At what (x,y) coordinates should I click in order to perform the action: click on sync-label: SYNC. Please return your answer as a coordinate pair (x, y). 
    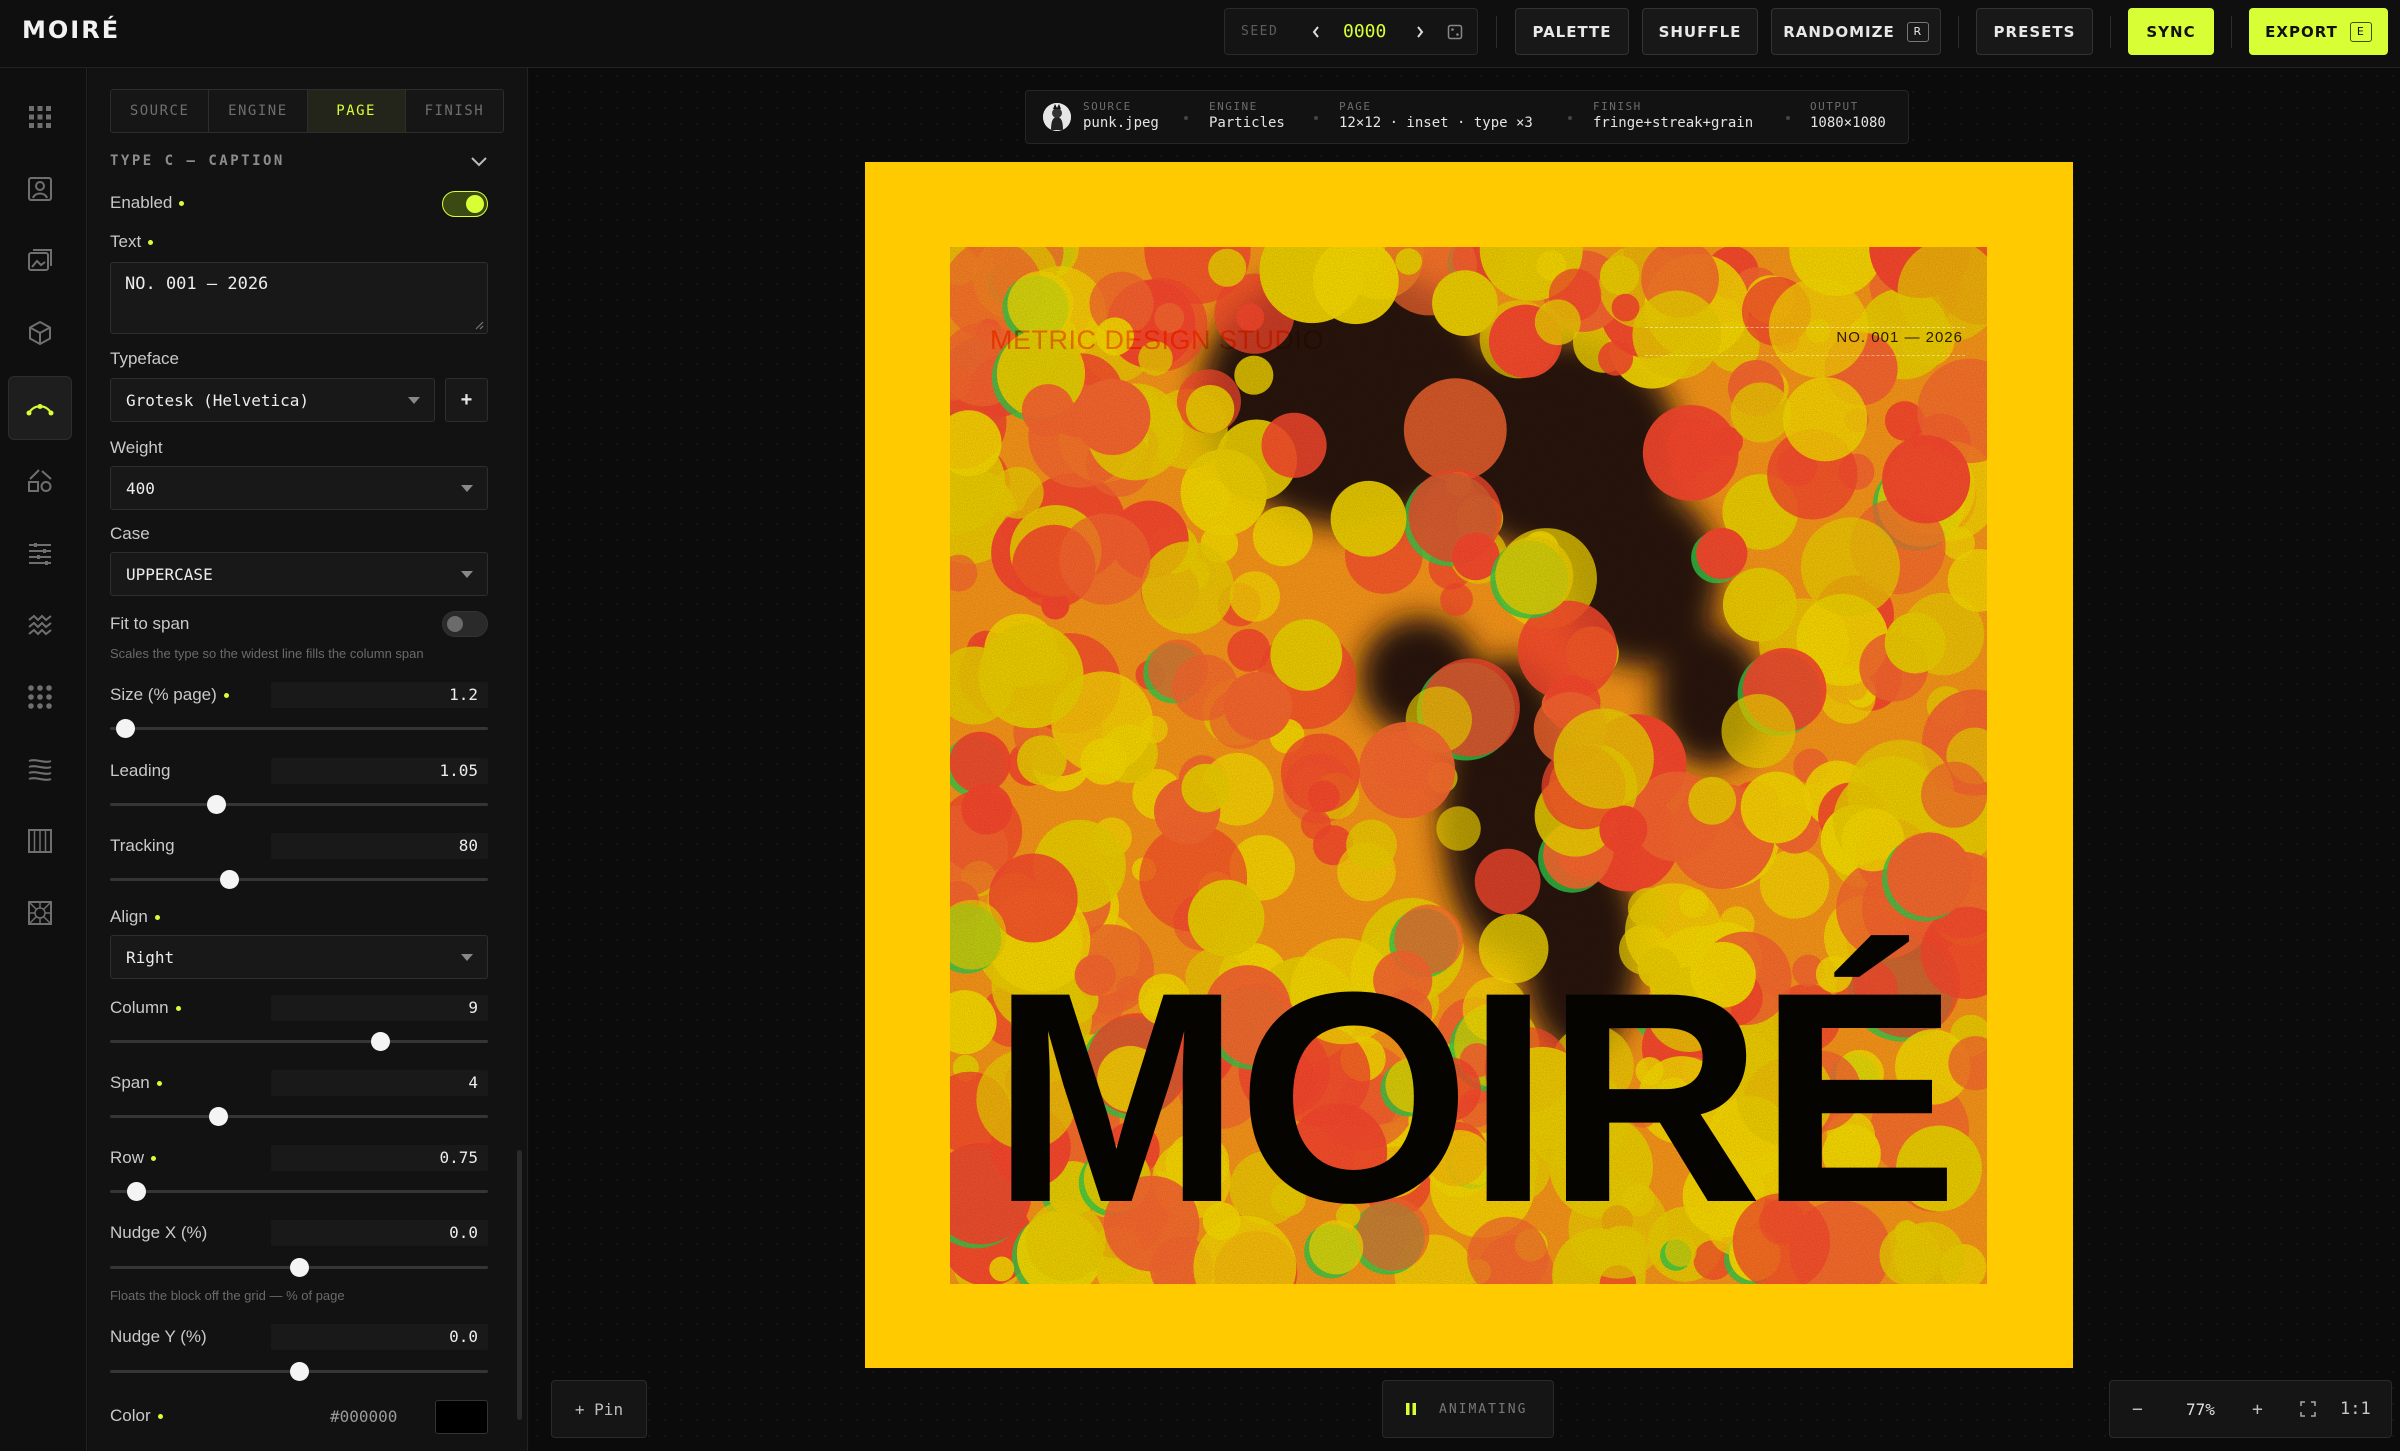
    Looking at the image, I should click on (2171, 31).